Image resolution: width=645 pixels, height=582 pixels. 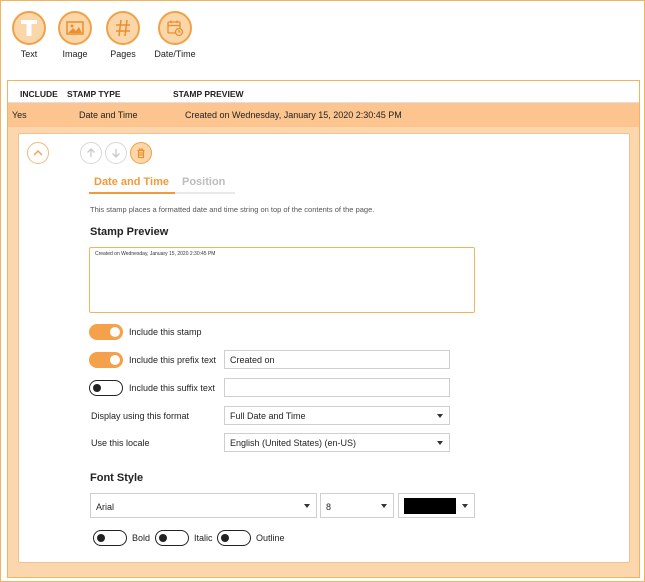 I want to click on include-stamp-label: Include this stamp, so click(x=165, y=332).